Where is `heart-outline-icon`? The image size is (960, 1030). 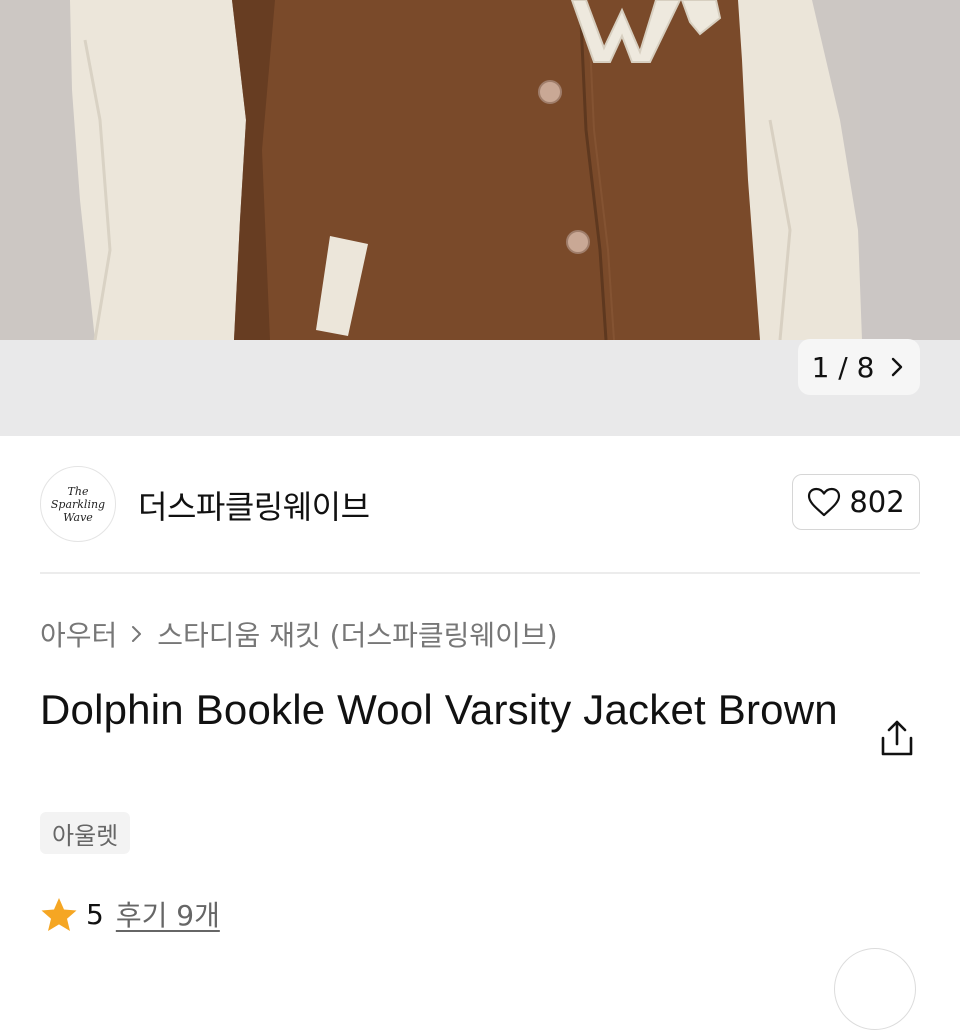 heart-outline-icon is located at coordinates (824, 502).